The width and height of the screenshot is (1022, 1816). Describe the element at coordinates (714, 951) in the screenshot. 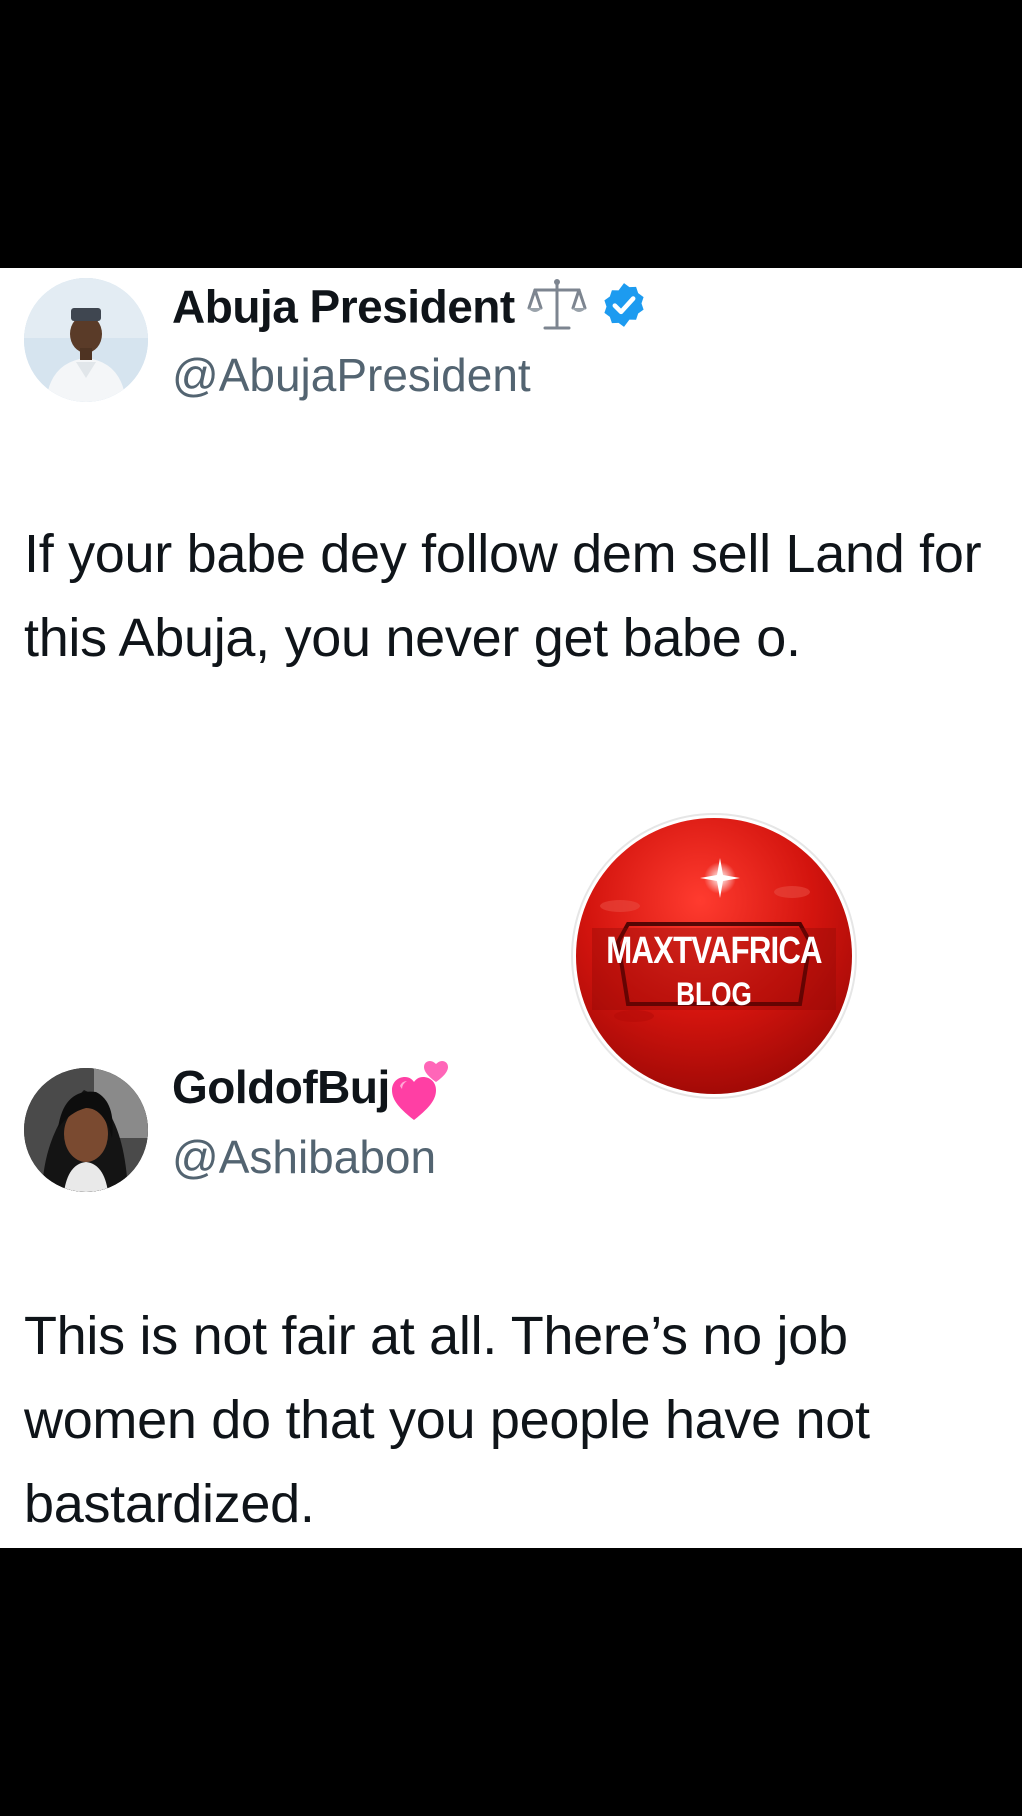

I see `watermark-line1: MAXTVAFRICA` at that location.